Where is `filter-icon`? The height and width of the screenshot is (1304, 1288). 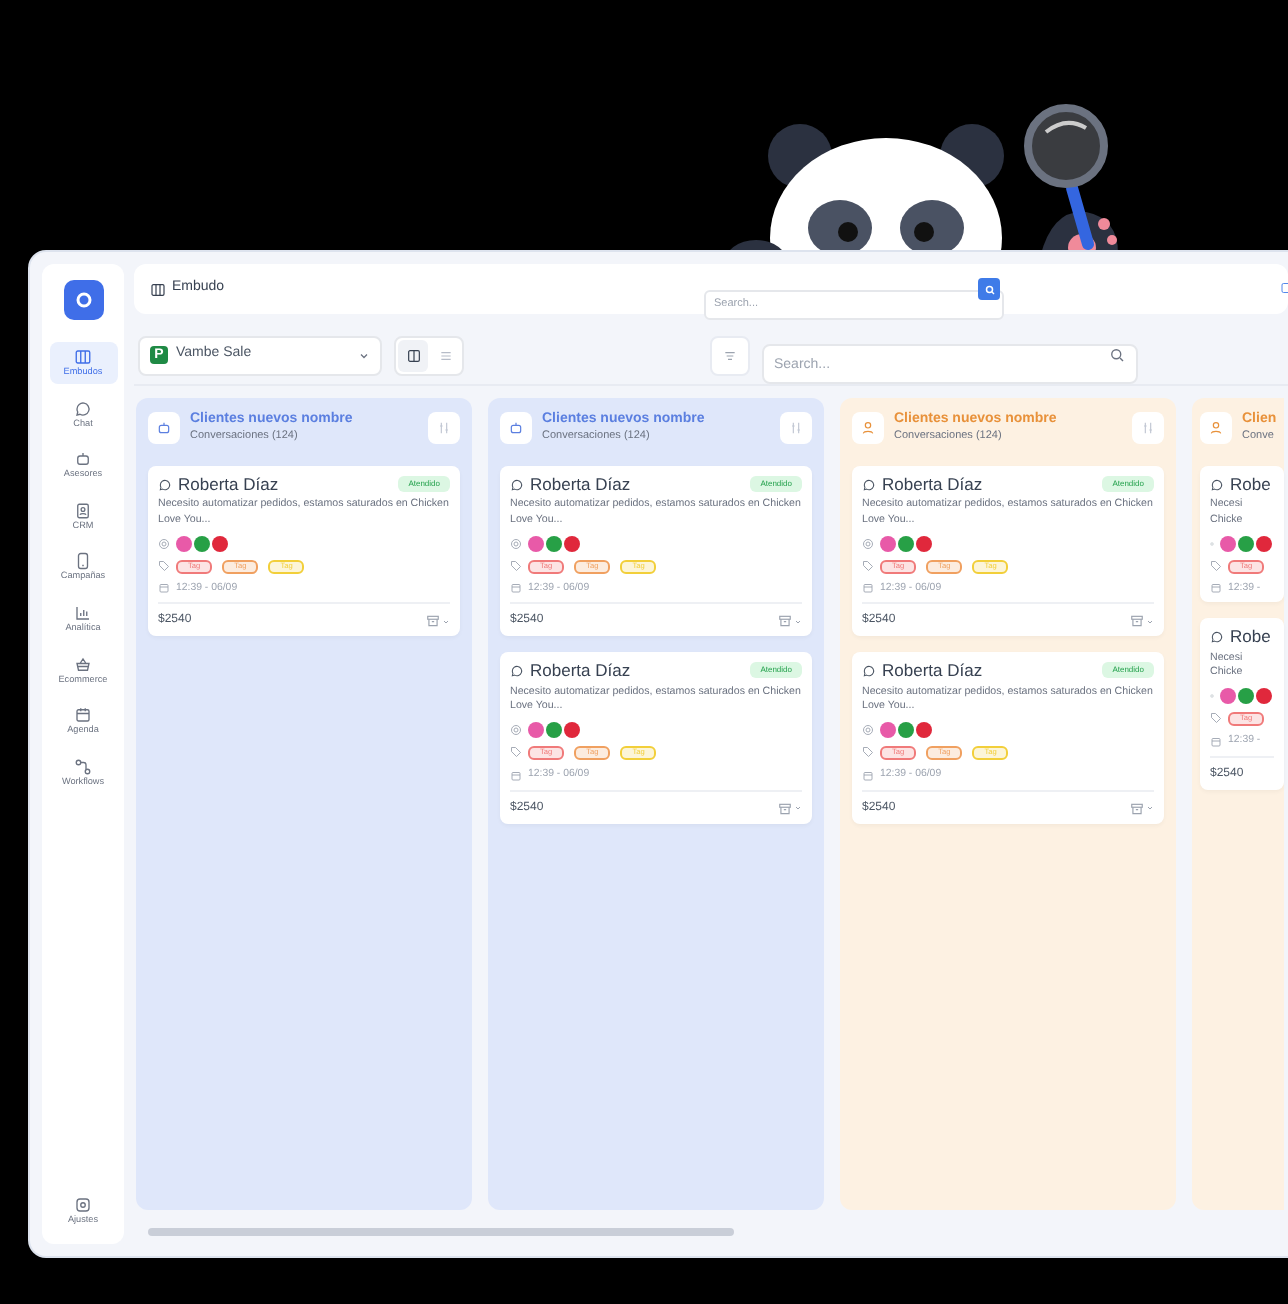
filter-icon is located at coordinates (730, 355).